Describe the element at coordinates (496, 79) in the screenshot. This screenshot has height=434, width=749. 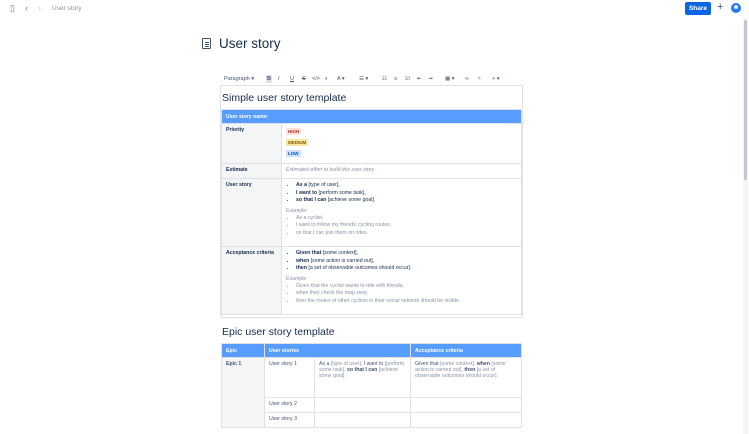
I see `insert-plus-icon: + ▾` at that location.